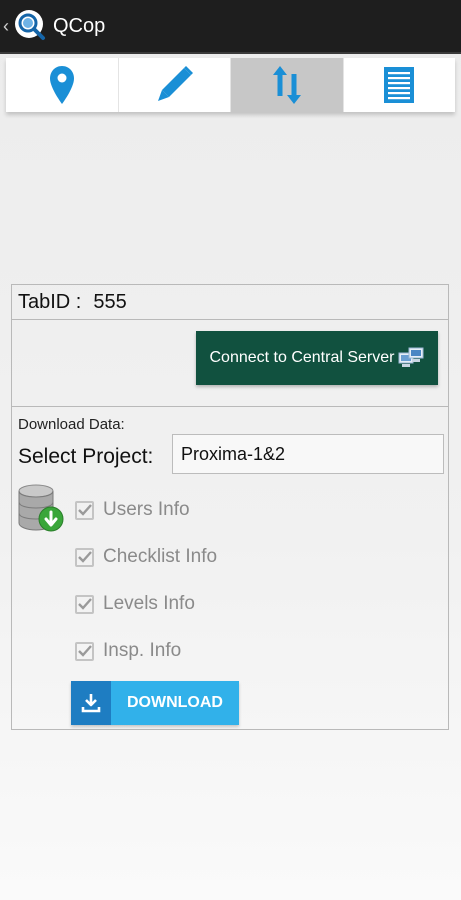 The height and width of the screenshot is (900, 461). What do you see at coordinates (7, 26) in the screenshot?
I see `chevron-left-icon: ‹` at bounding box center [7, 26].